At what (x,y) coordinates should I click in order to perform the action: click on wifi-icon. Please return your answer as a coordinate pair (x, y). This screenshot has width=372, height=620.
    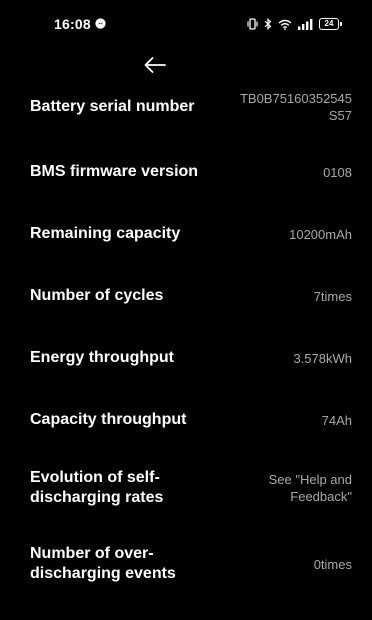
    Looking at the image, I should click on (285, 24).